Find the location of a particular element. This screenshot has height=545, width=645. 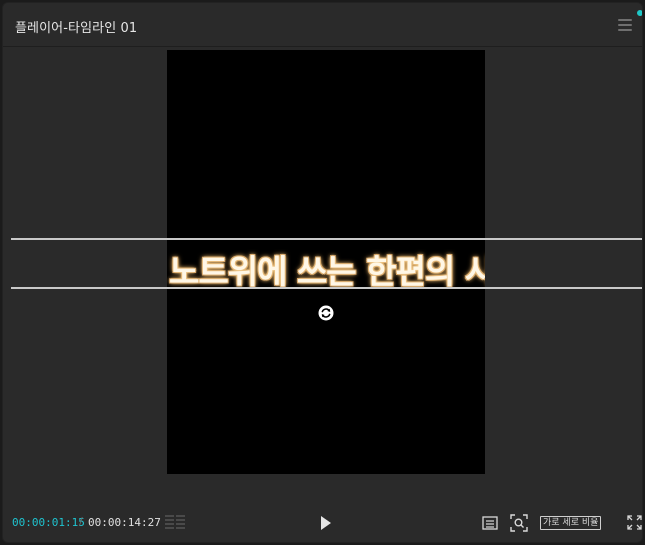

zoom-fit-icon is located at coordinates (519, 523).